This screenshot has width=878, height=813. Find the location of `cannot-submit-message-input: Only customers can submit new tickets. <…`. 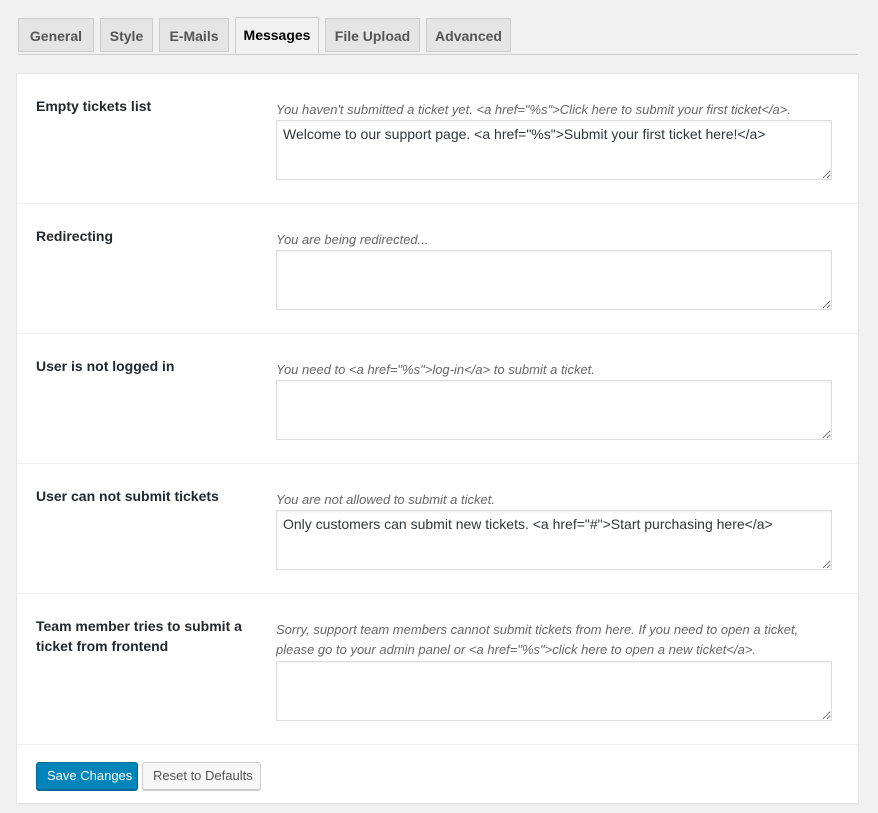

cannot-submit-message-input: Only customers can submit new tickets. <… is located at coordinates (554, 540).